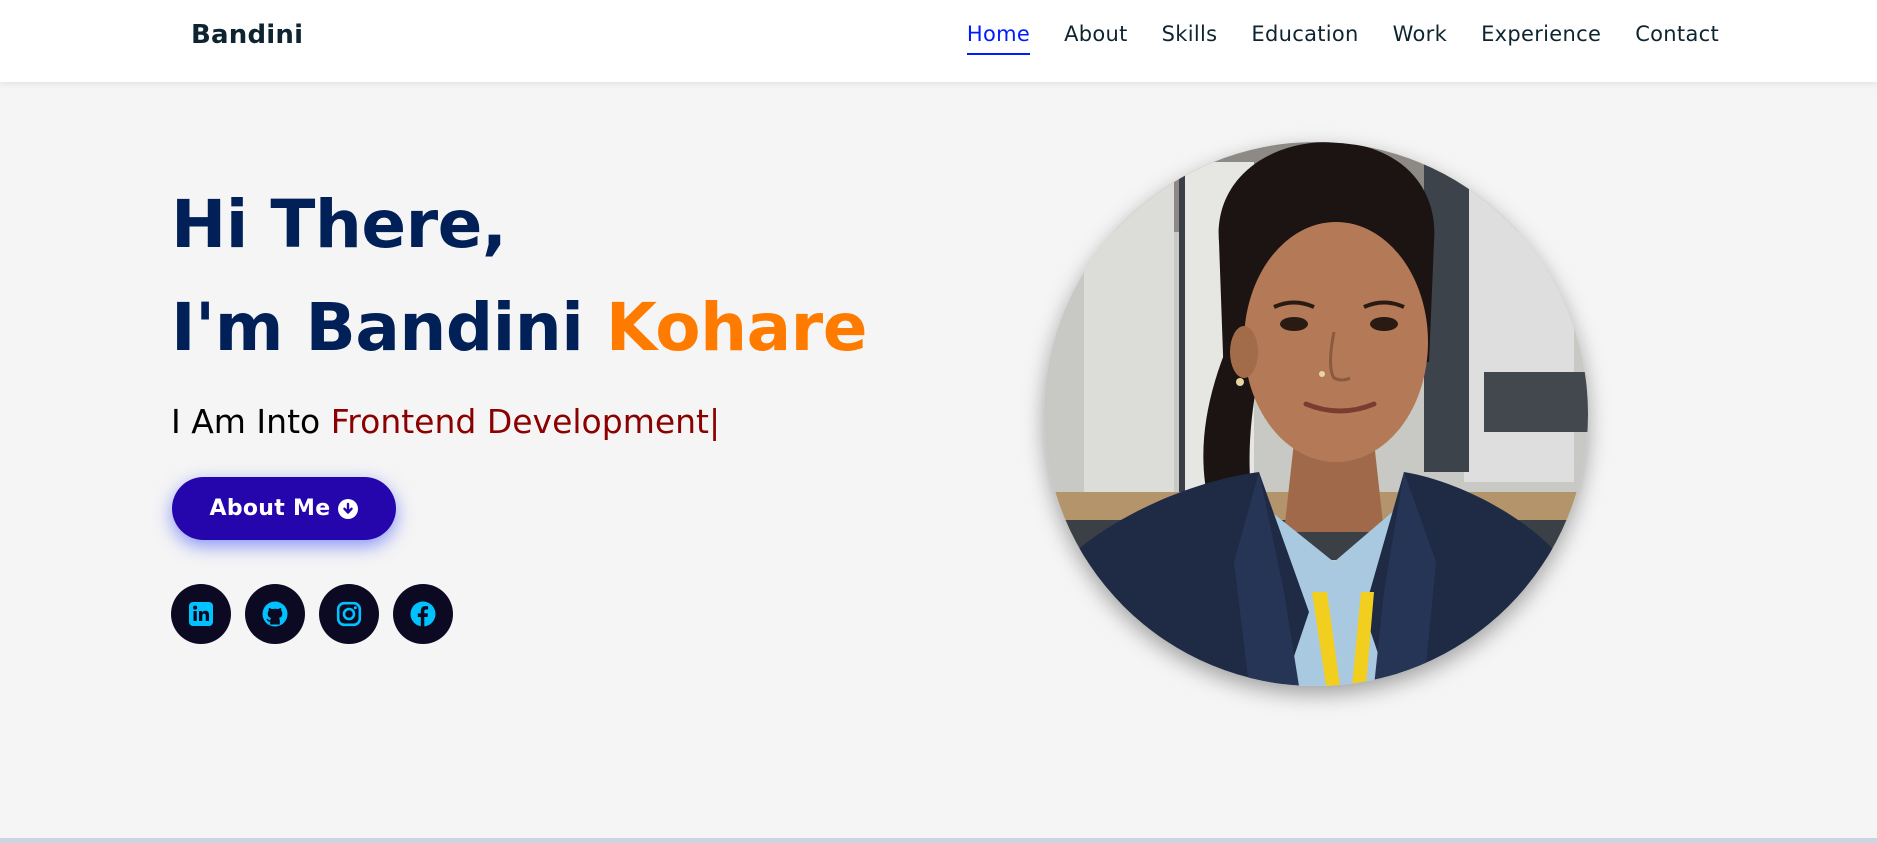 The height and width of the screenshot is (843, 1877). I want to click on about-me-button: About Me, so click(284, 508).